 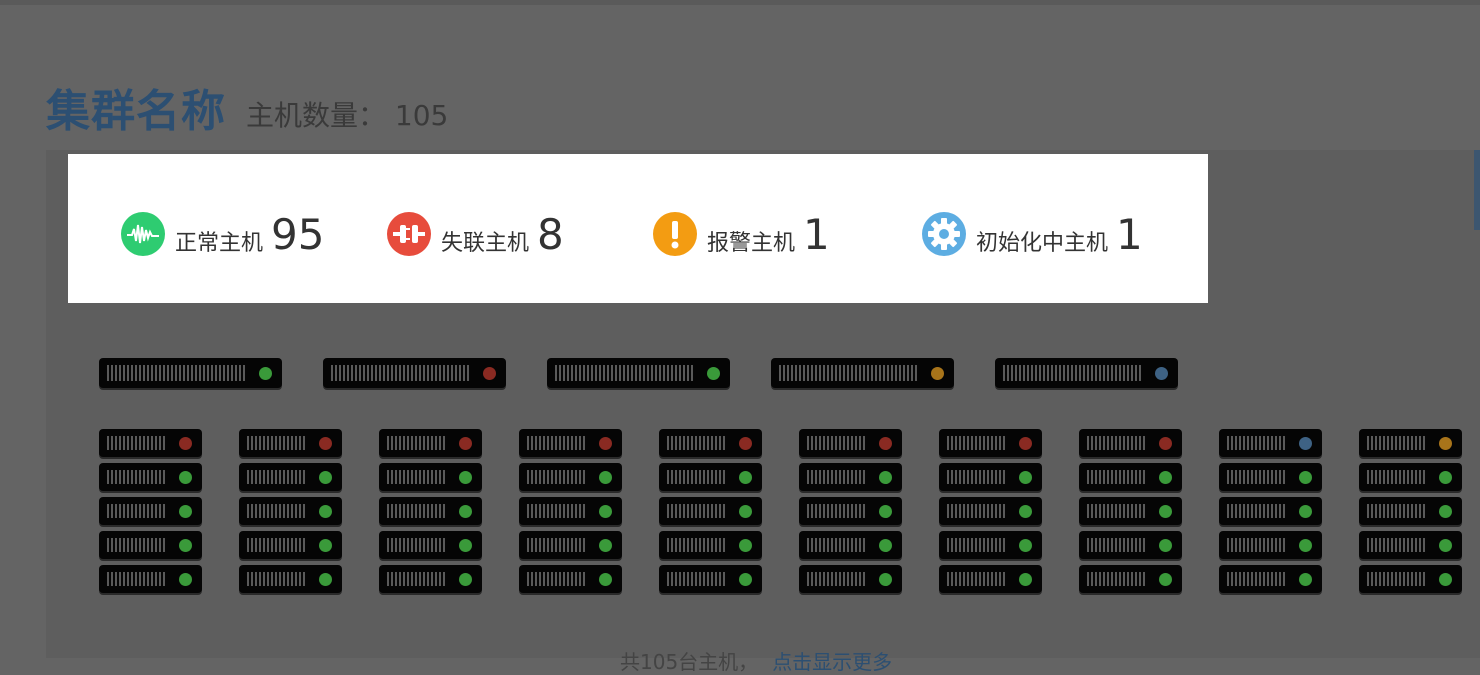 What do you see at coordinates (675, 234) in the screenshot?
I see `alert-icon` at bounding box center [675, 234].